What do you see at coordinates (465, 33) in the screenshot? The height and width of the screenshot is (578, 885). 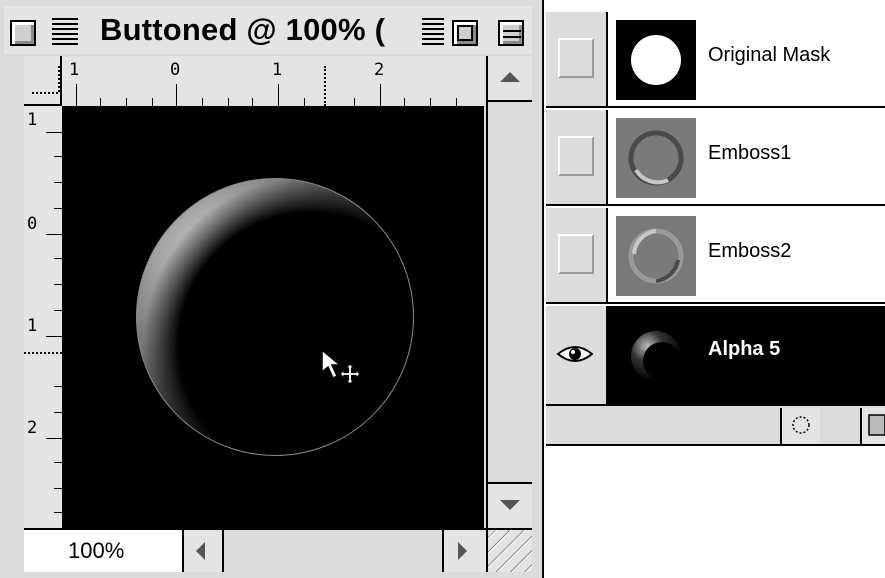 I see `zoom-box-icon` at bounding box center [465, 33].